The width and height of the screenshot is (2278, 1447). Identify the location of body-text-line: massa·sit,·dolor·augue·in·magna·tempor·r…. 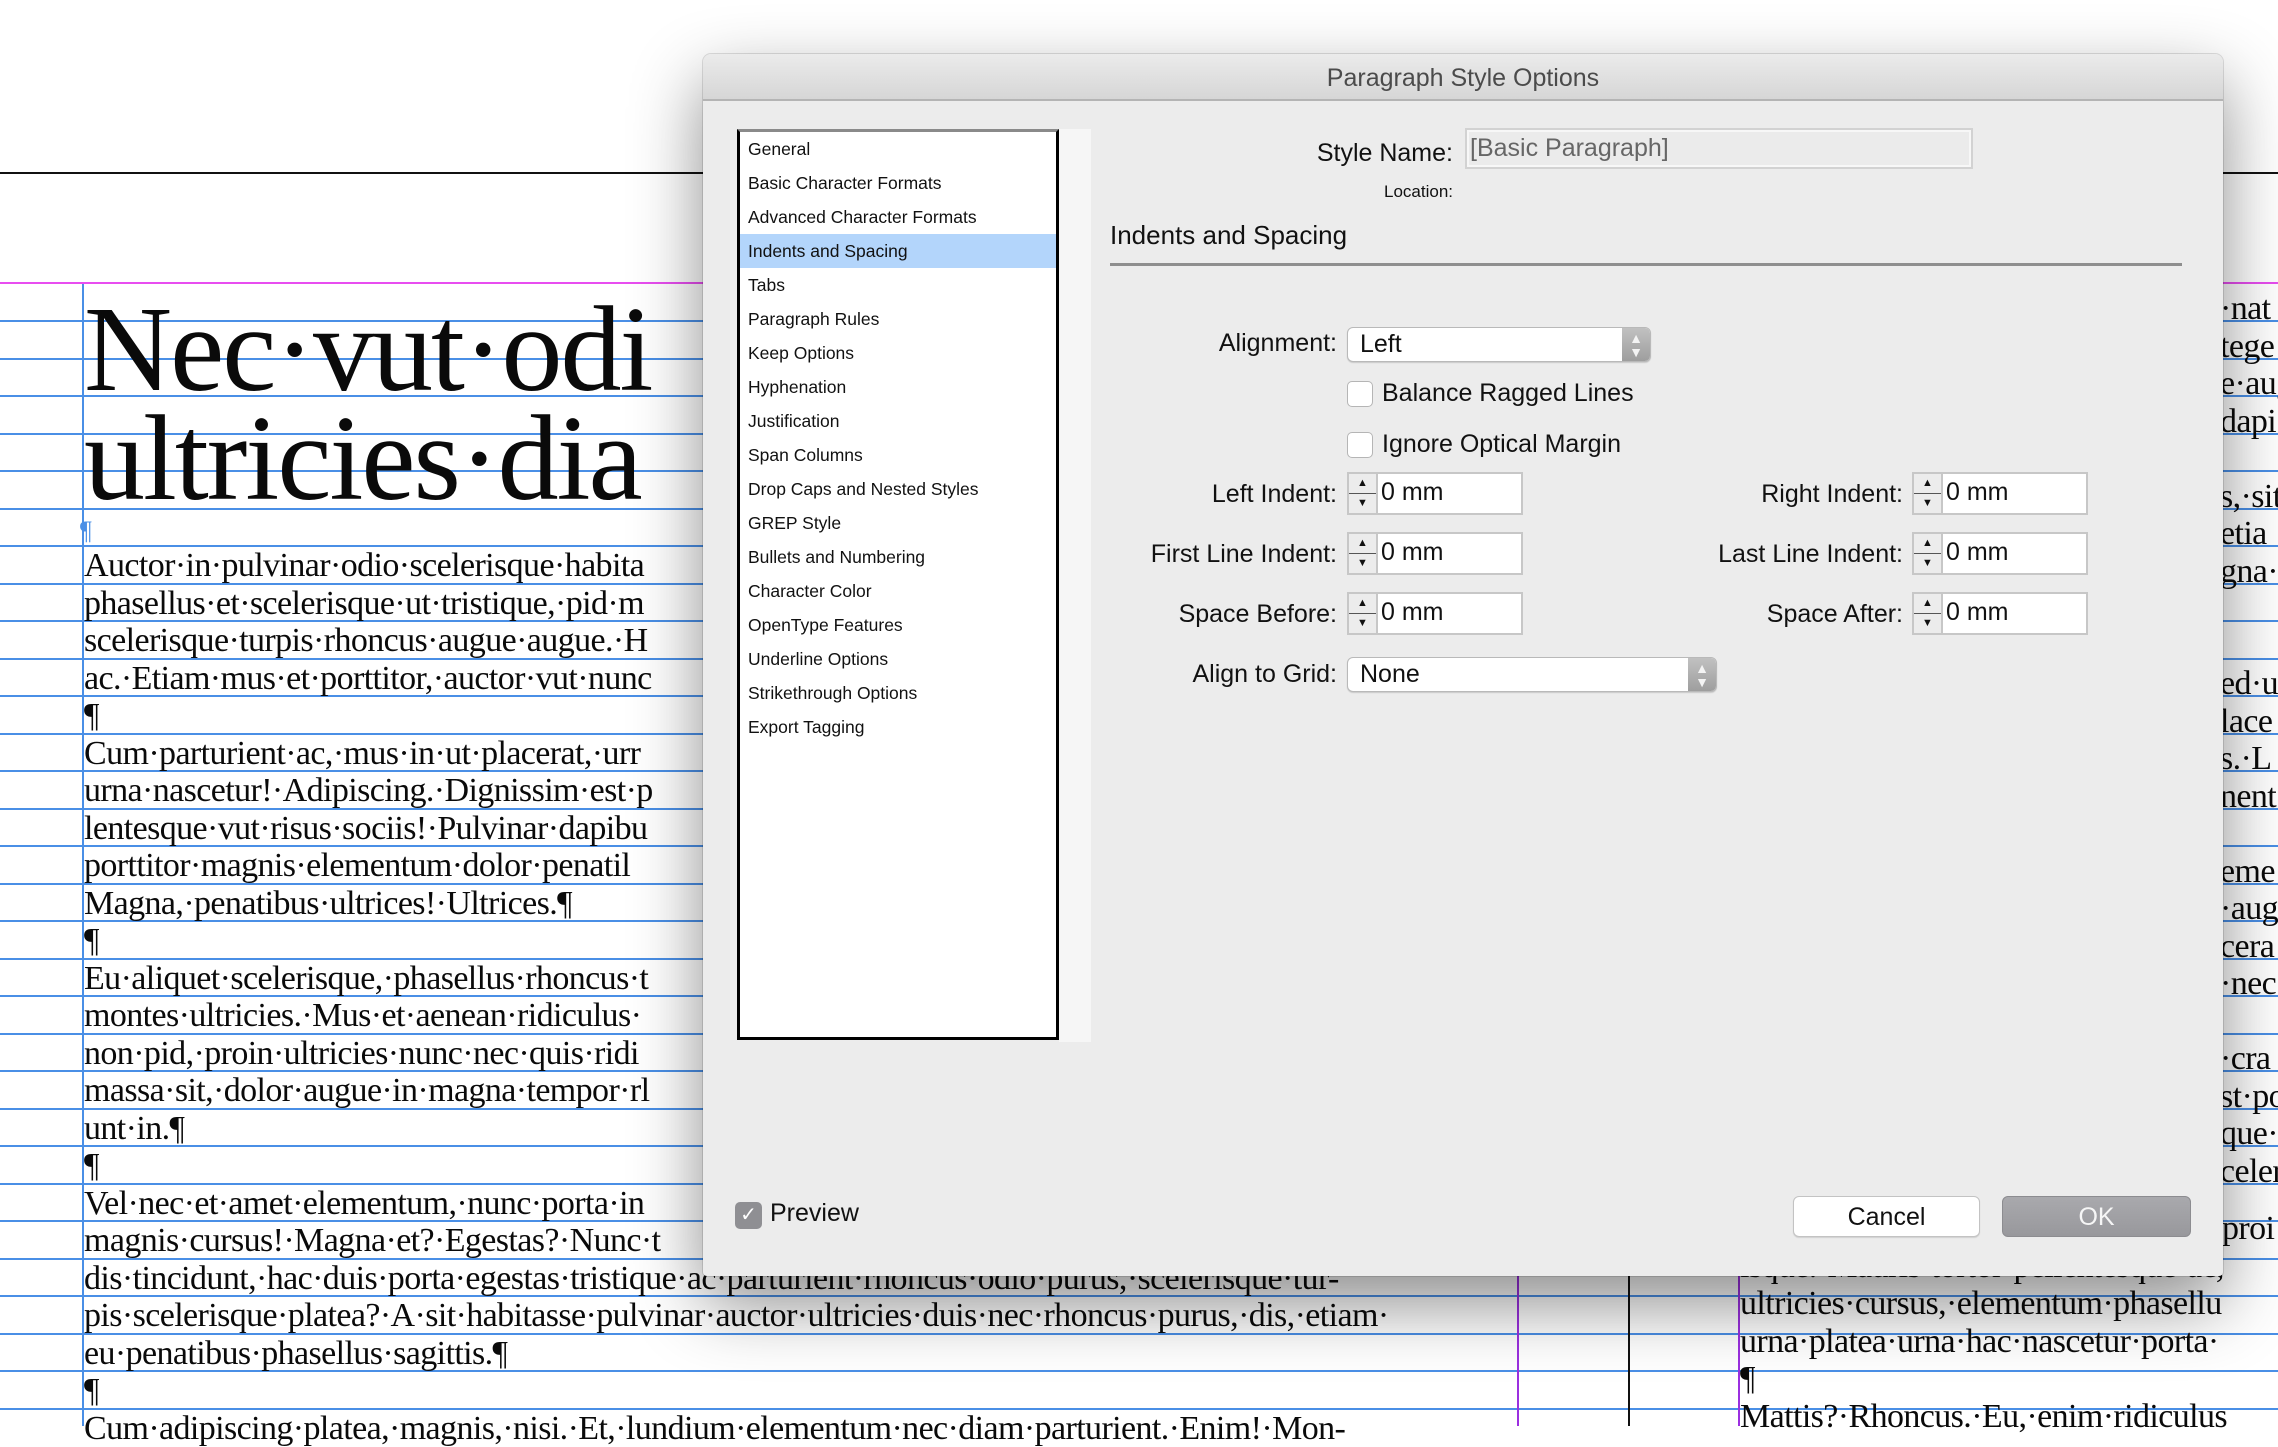
(366, 1091).